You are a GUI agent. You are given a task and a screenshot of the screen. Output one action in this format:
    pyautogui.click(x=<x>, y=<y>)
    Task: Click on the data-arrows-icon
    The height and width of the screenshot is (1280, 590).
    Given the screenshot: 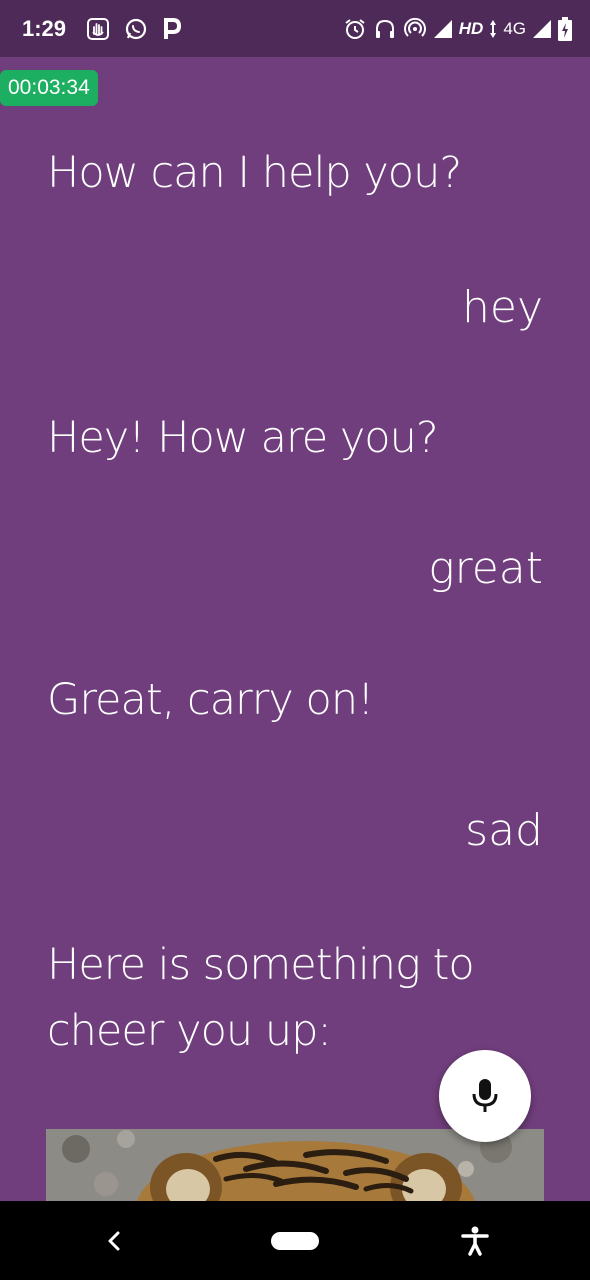 What is the action you would take?
    pyautogui.click(x=493, y=29)
    